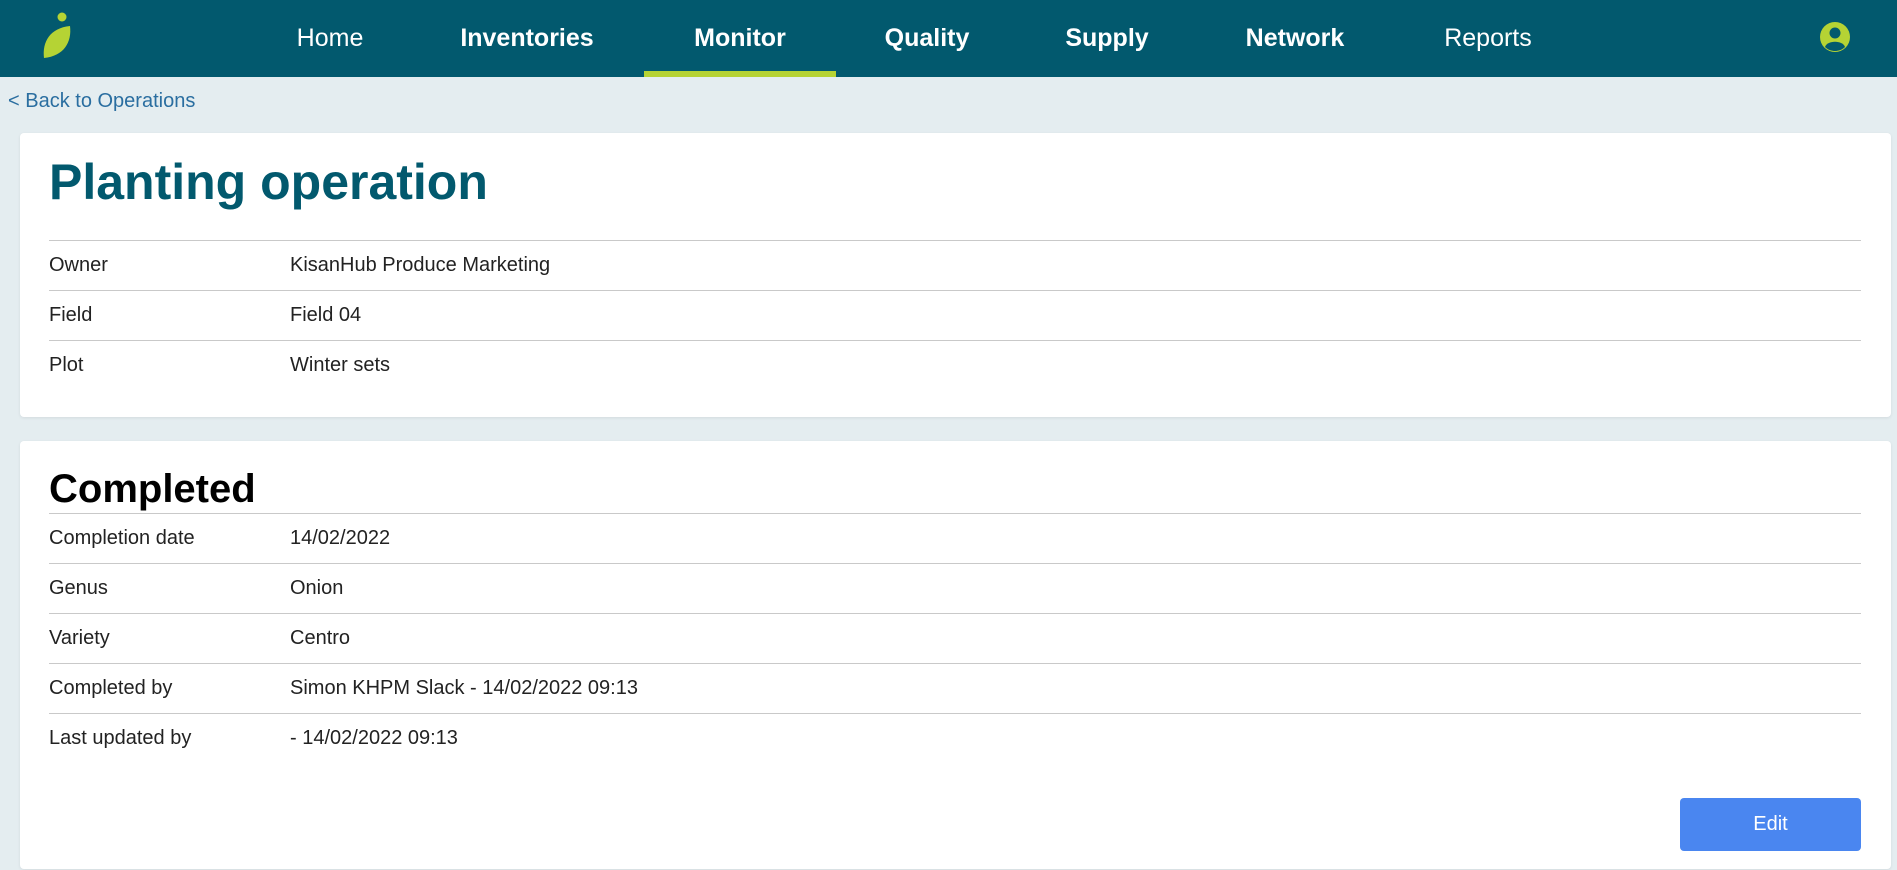 Image resolution: width=1897 pixels, height=870 pixels. Describe the element at coordinates (1295, 38) in the screenshot. I see `nav-network: Network` at that location.